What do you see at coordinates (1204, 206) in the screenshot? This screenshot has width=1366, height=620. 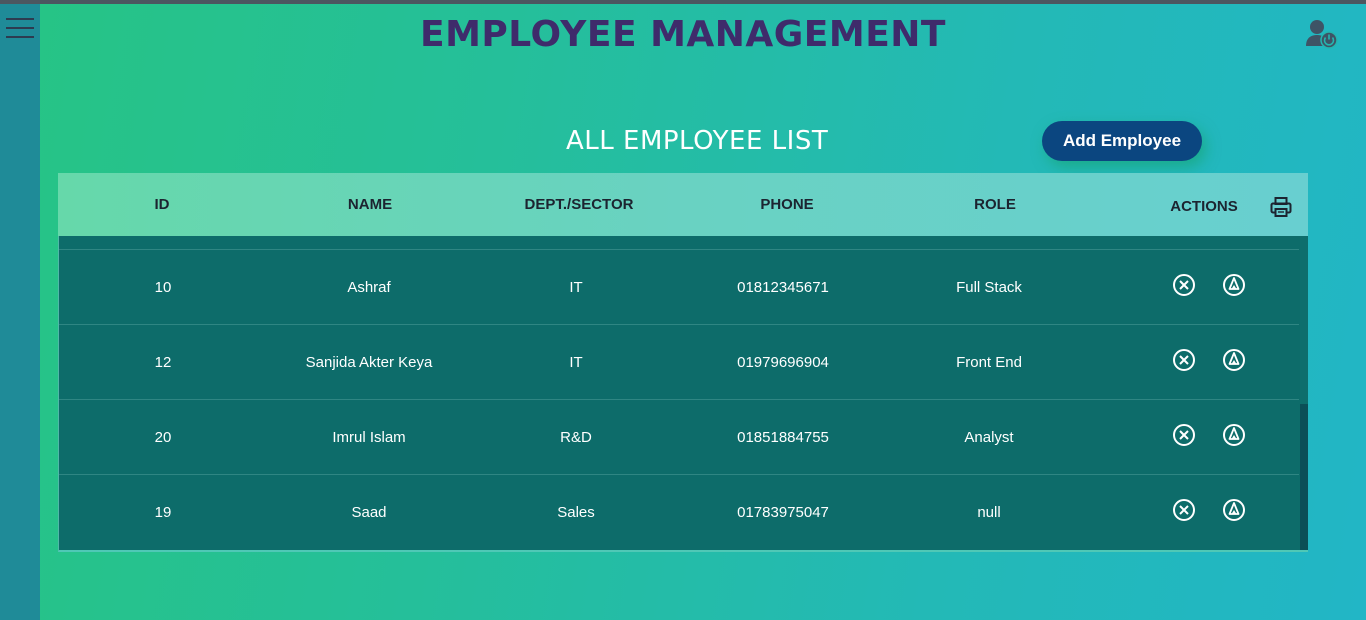 I see `column-header-actions: ACTIONS` at bounding box center [1204, 206].